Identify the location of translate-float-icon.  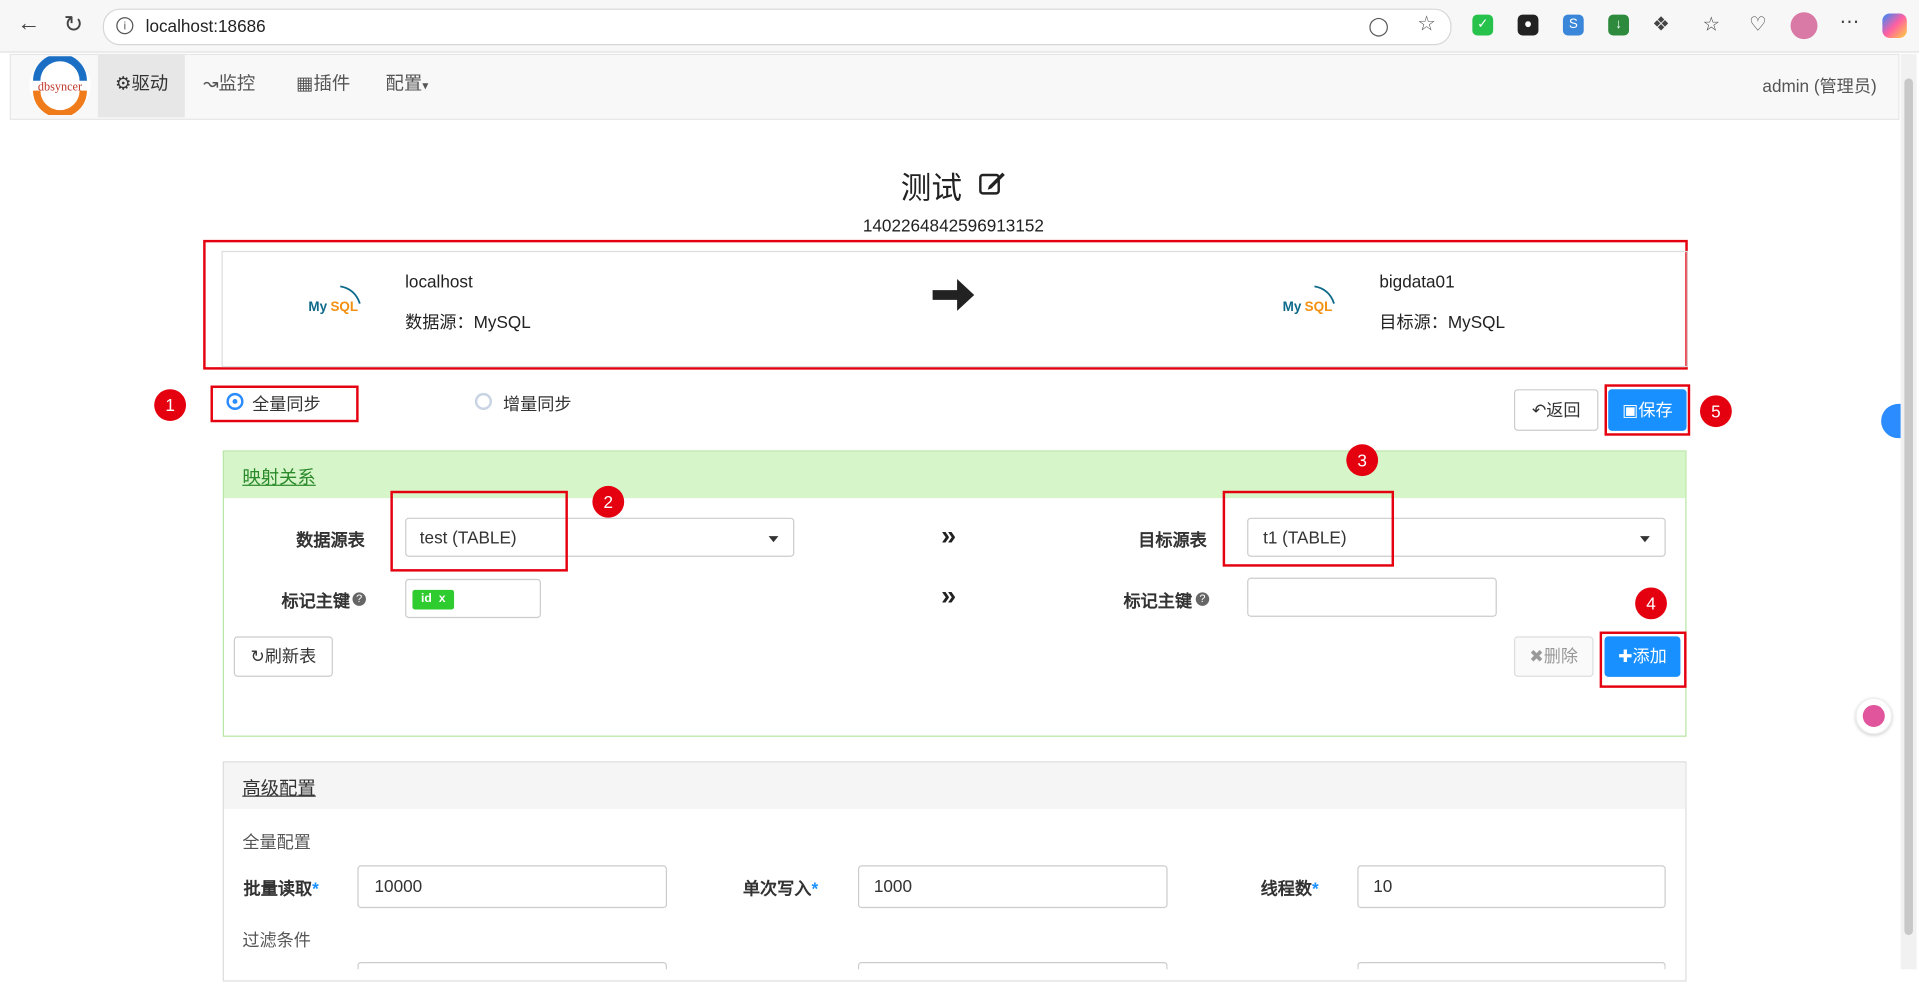
(1874, 716).